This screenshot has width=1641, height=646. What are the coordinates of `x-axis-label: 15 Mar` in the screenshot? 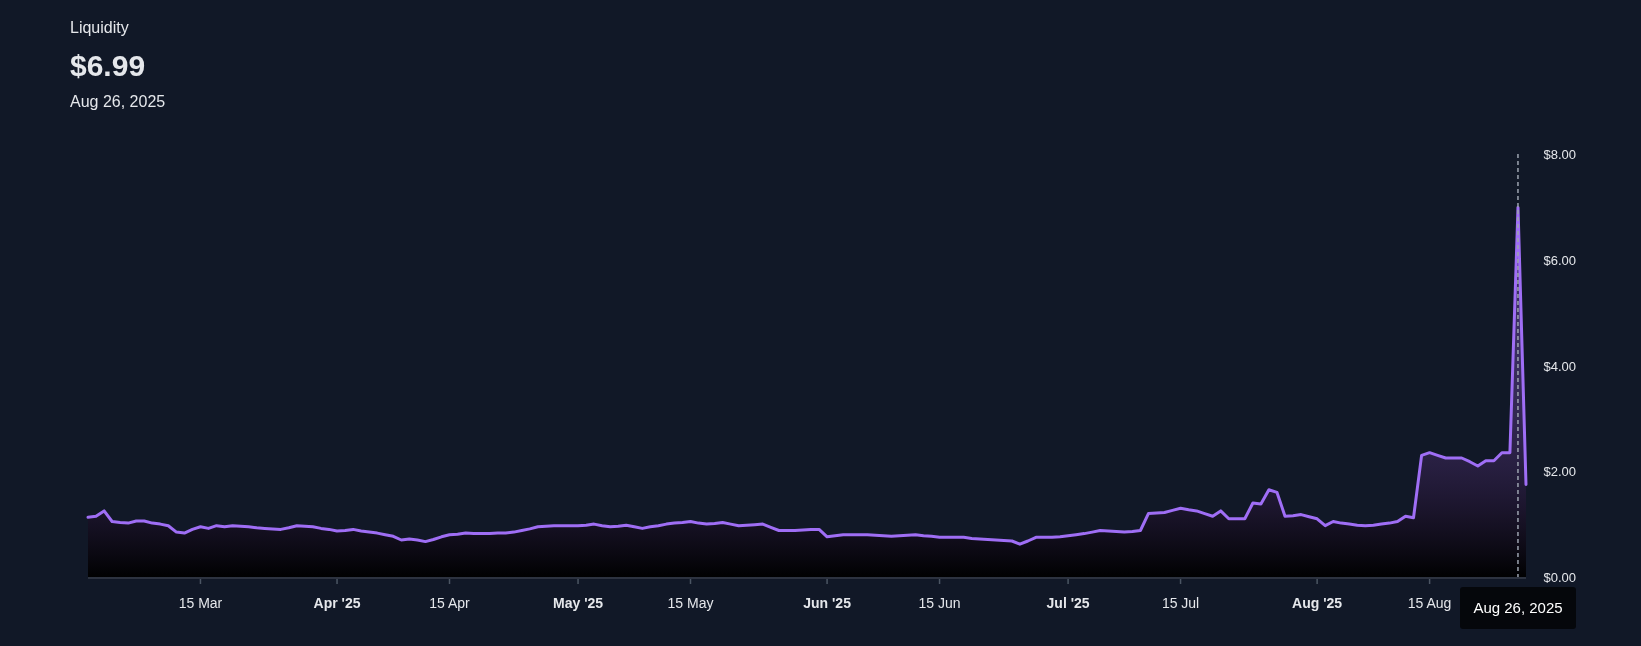 It's located at (200, 603).